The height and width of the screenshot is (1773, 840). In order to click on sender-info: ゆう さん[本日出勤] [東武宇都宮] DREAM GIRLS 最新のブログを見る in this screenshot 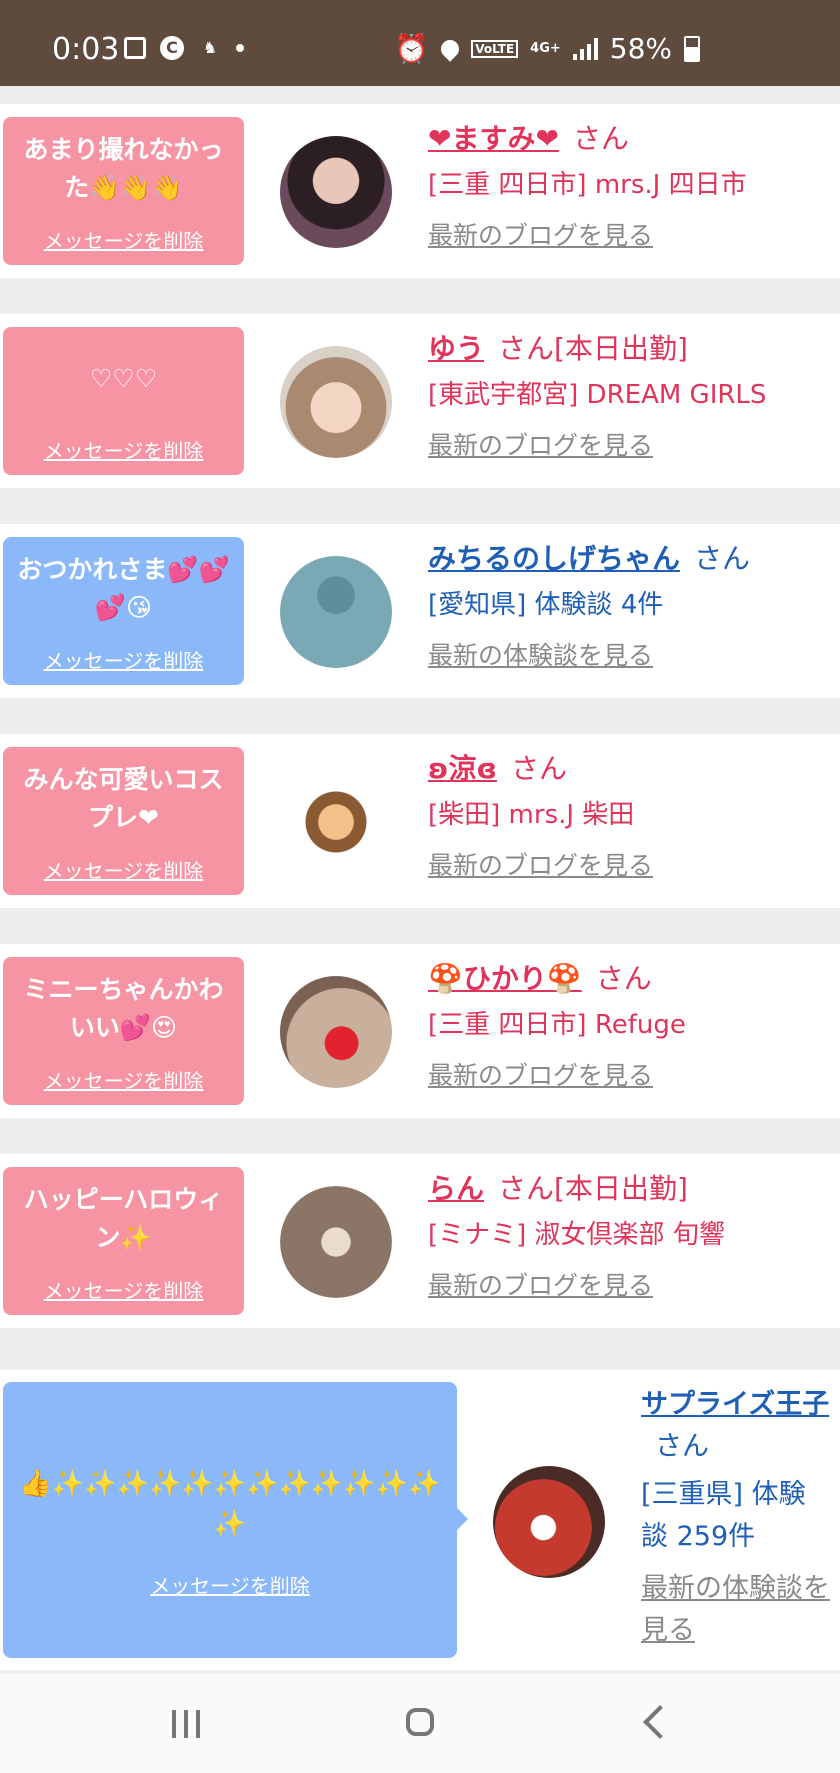, I will do `click(628, 397)`.